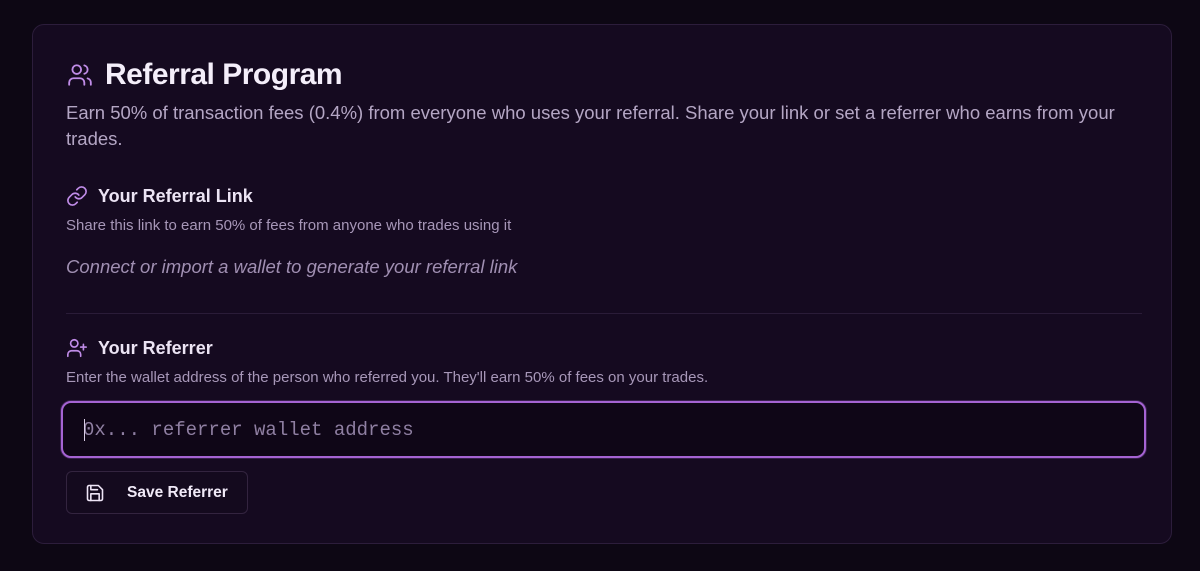 This screenshot has height=571, width=1200. Describe the element at coordinates (224, 74) in the screenshot. I see `page-title: Referral Program` at that location.